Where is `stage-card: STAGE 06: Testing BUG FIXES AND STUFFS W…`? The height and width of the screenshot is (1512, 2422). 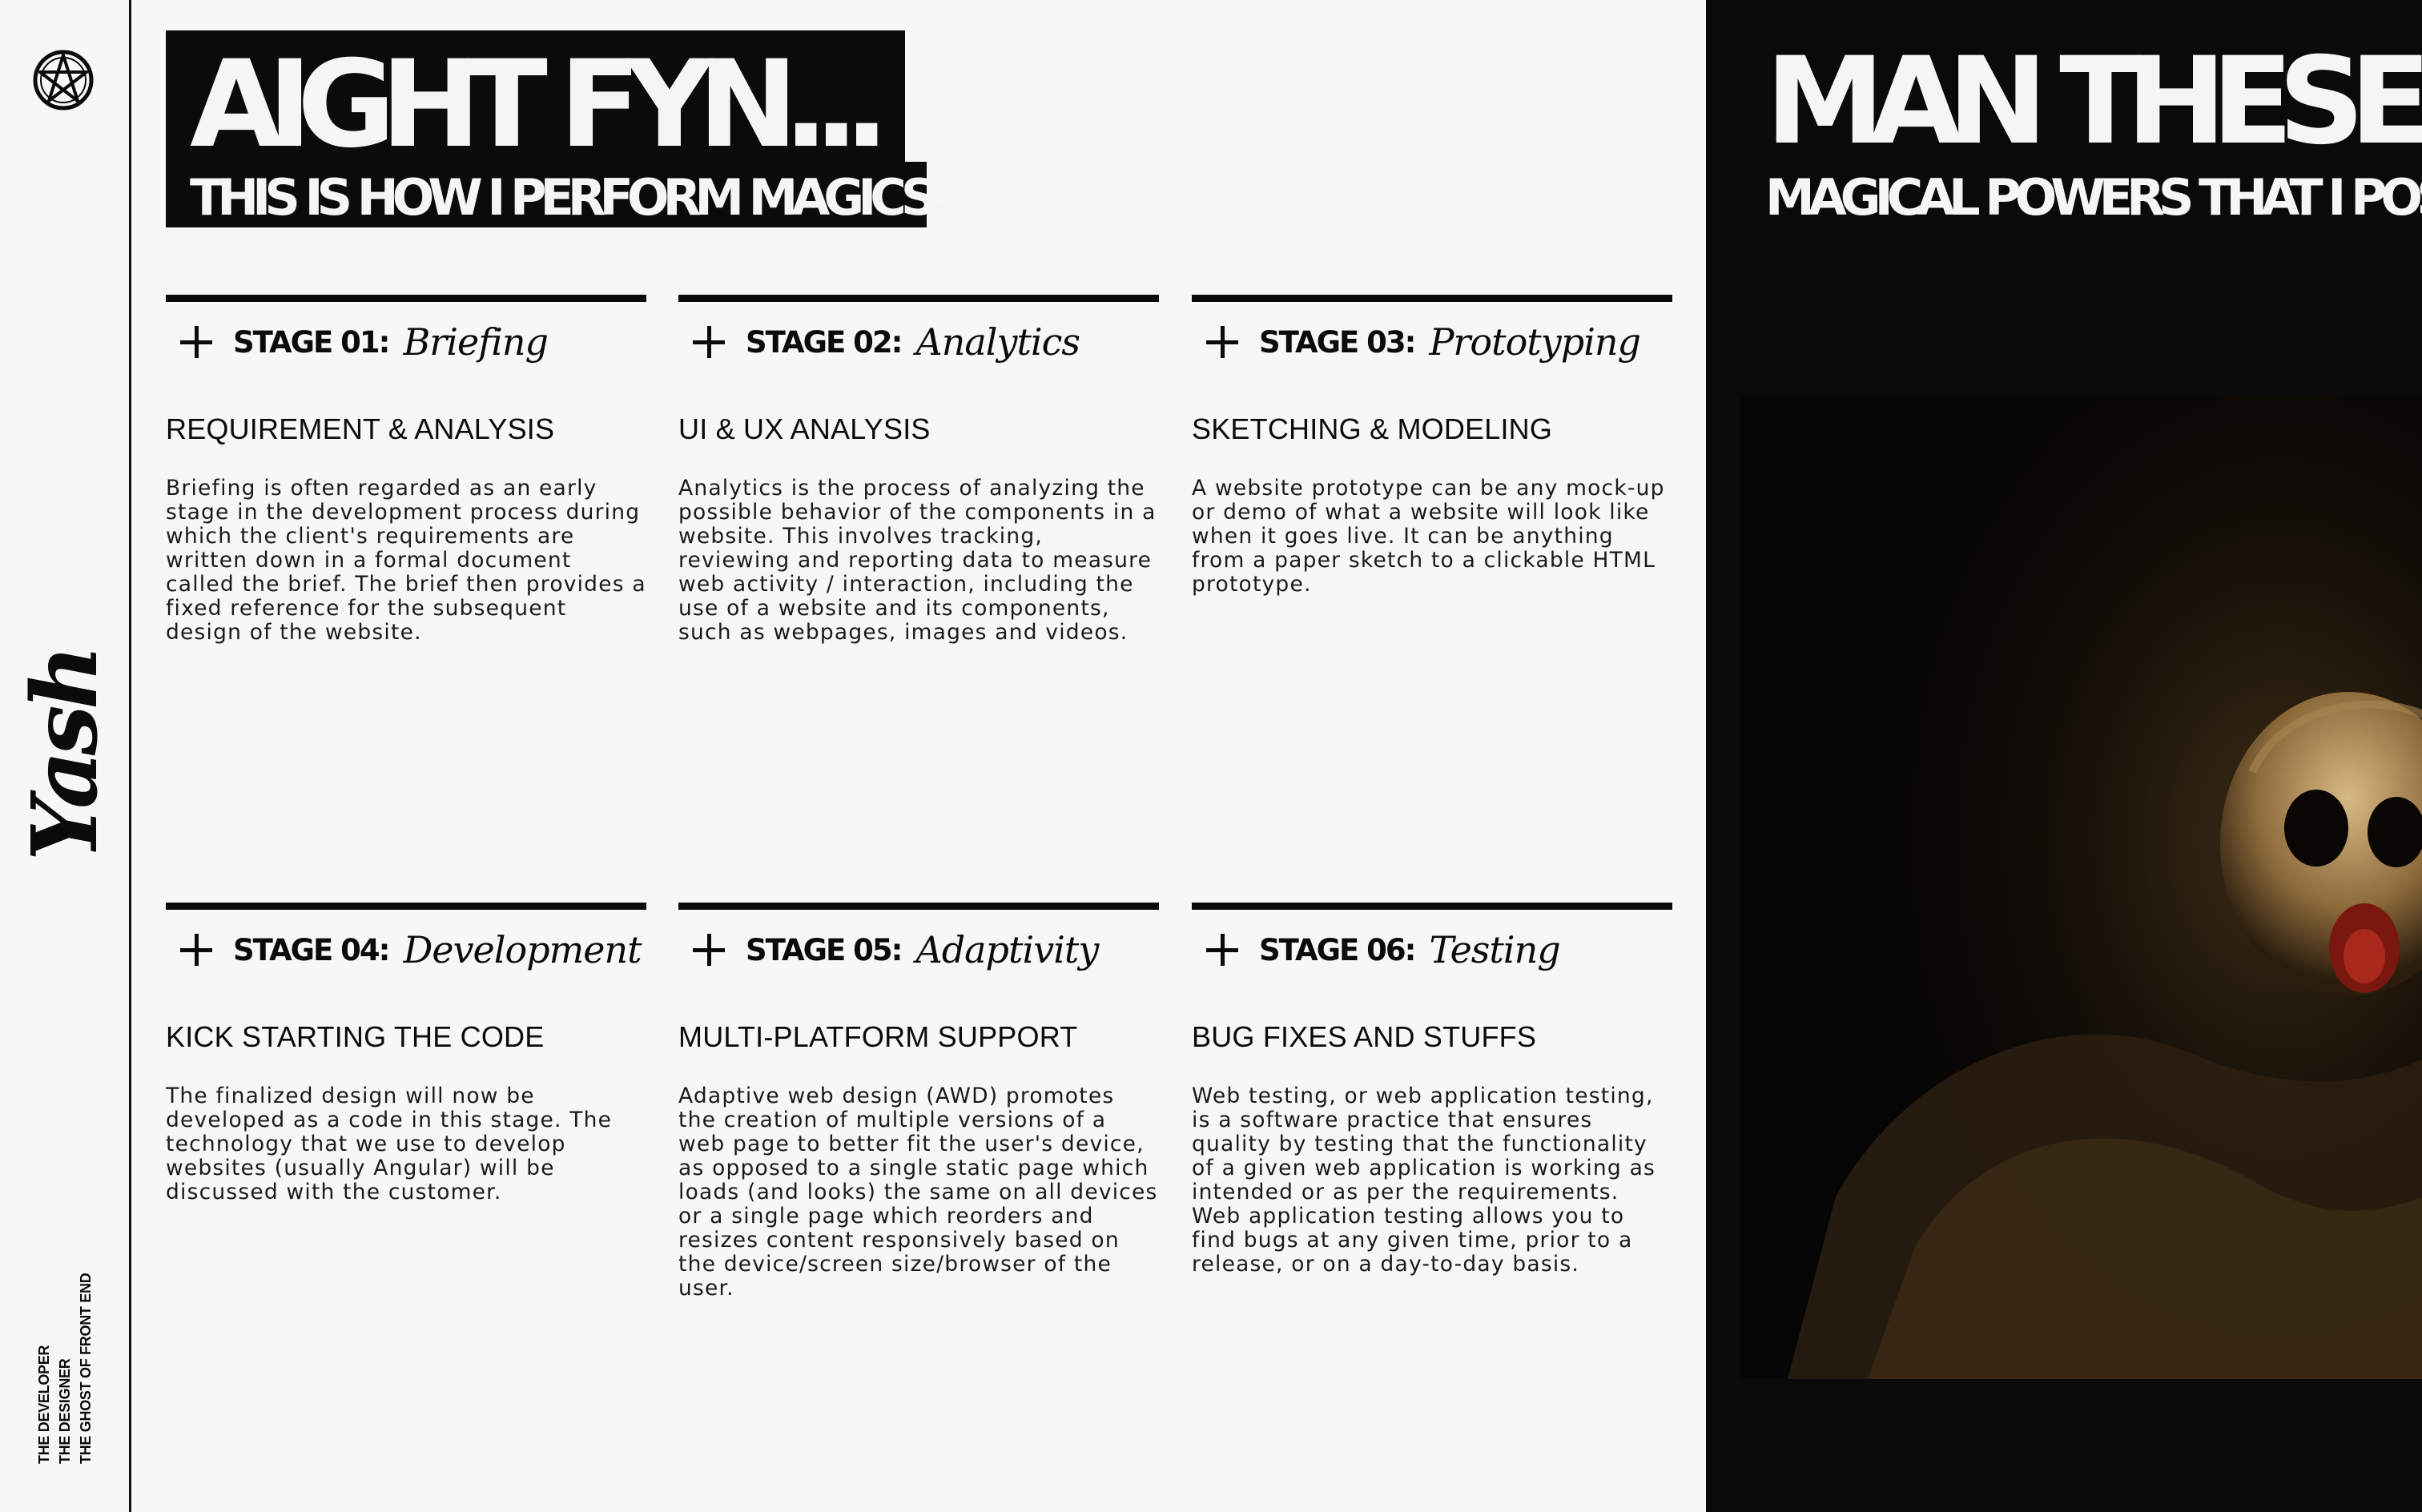
stage-card: STAGE 06: Testing BUG FIXES AND STUFFS W… is located at coordinates (1432, 1090).